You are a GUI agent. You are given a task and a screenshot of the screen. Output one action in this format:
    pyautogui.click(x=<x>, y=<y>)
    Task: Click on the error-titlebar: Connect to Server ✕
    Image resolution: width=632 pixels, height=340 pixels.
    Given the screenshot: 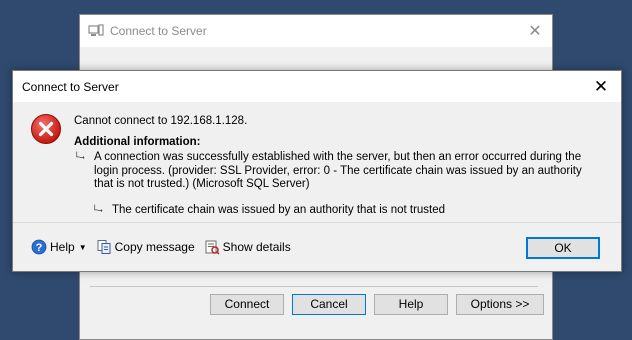 What is the action you would take?
    pyautogui.click(x=317, y=86)
    